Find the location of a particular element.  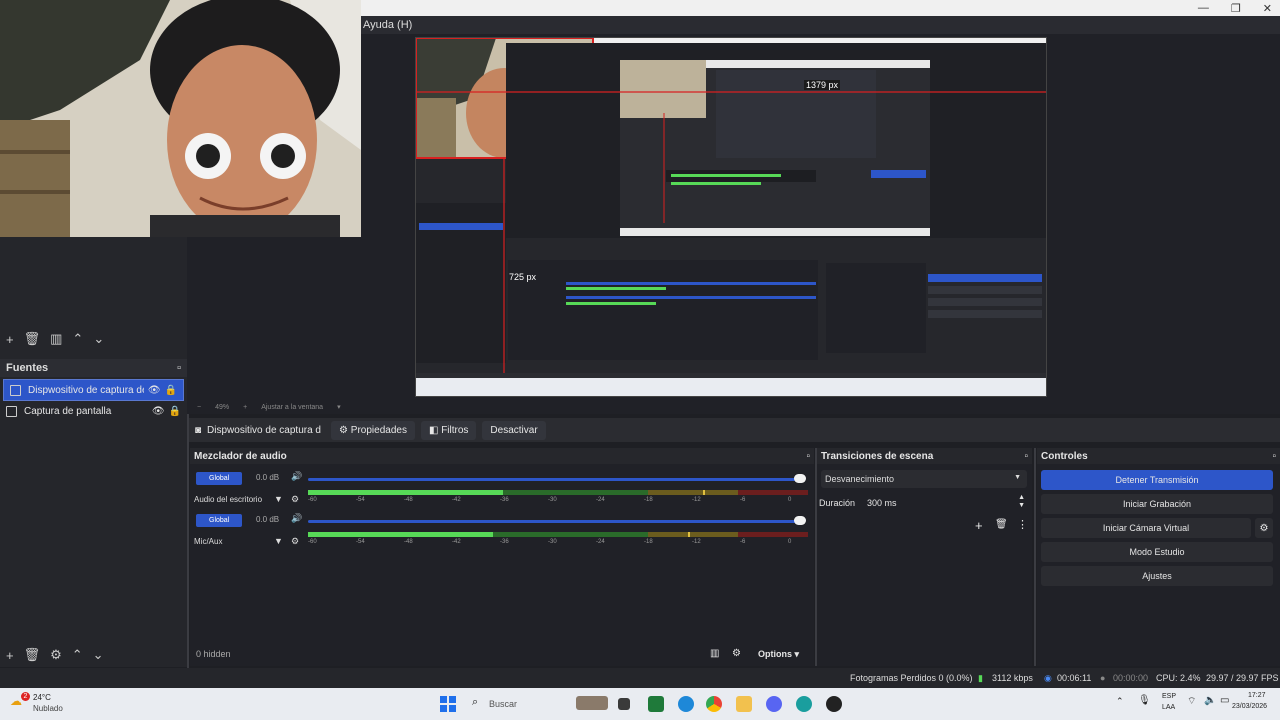

clock-date: 23/03/2026 is located at coordinates (1249, 706).